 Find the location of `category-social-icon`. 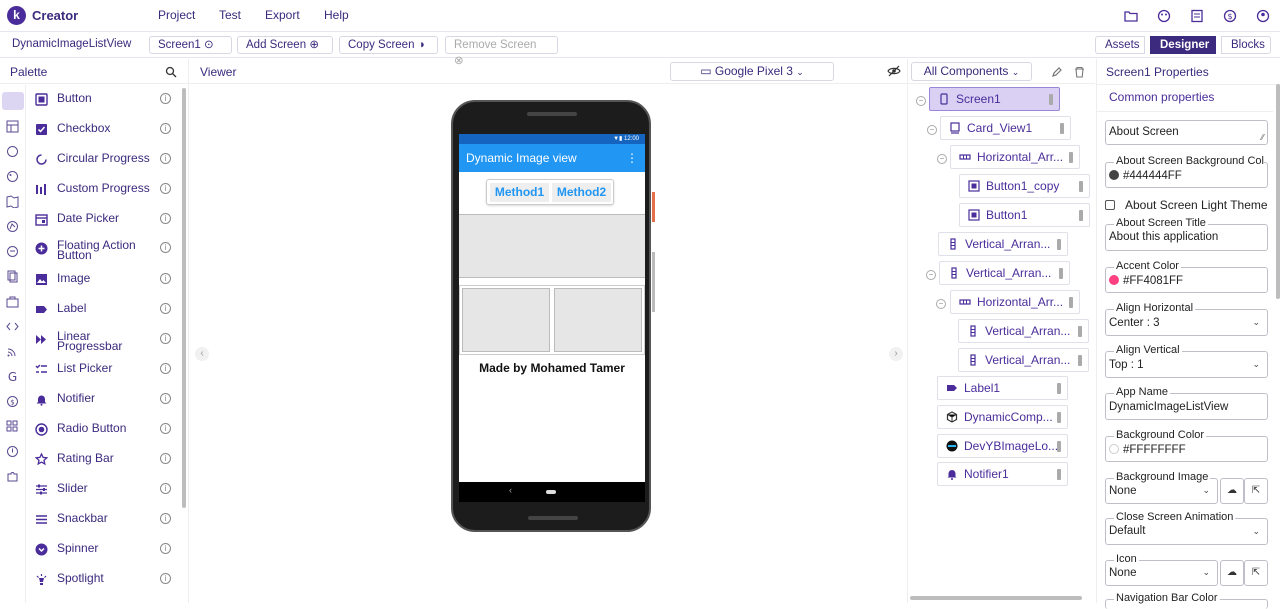

category-social-icon is located at coordinates (12, 251).